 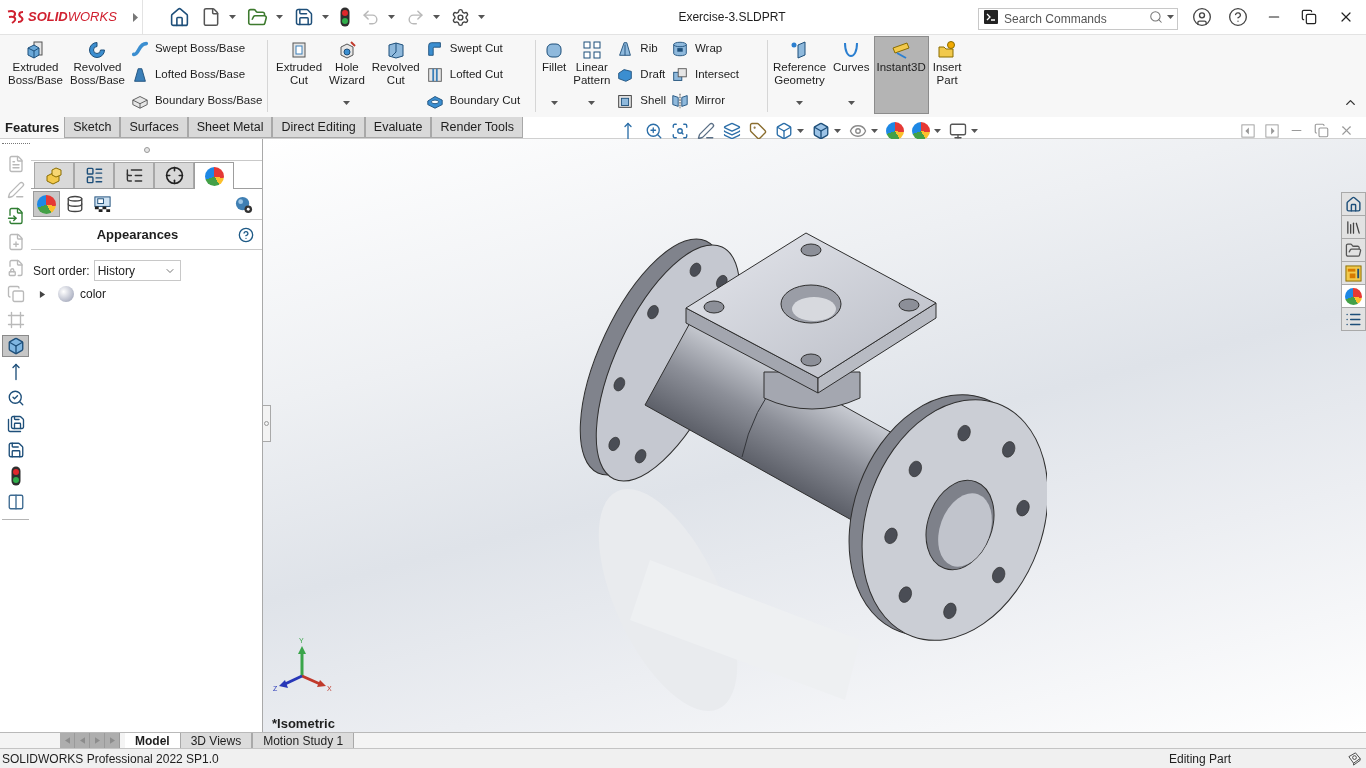 I want to click on command-button: Extruded Cut, so click(x=299, y=75).